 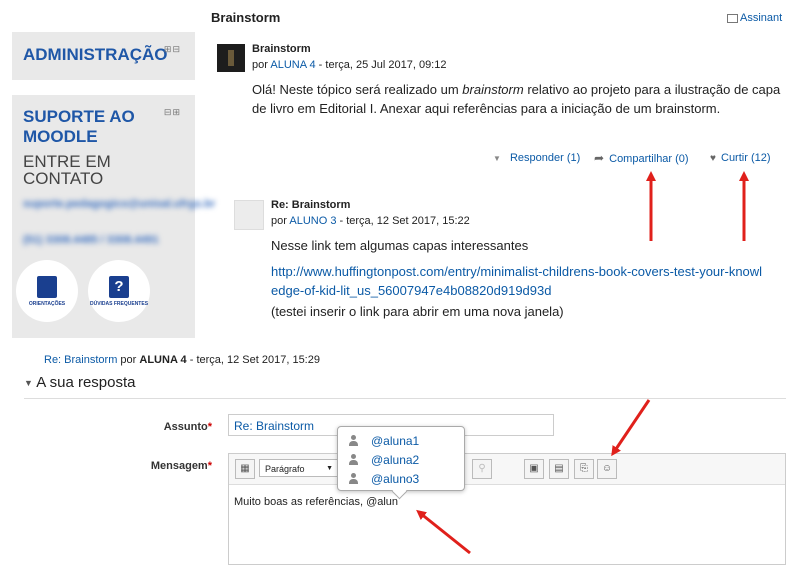 What do you see at coordinates (79, 126) in the screenshot?
I see `support-block-title: SUPORTE AO MOODLE` at bounding box center [79, 126].